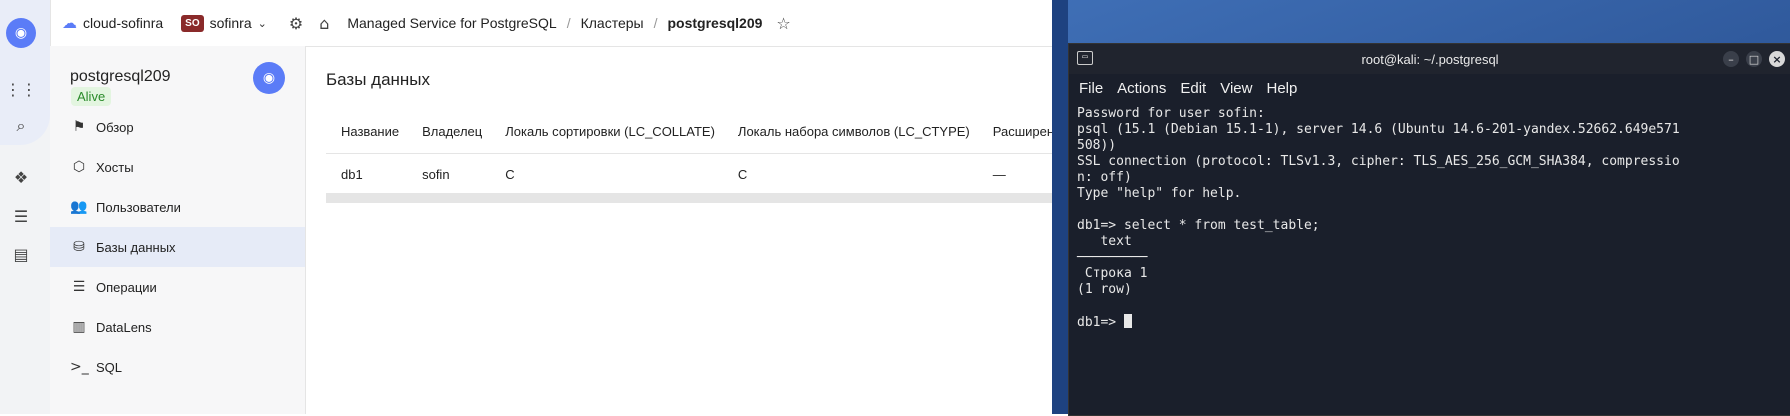 The image size is (1790, 416). I want to click on sidebar-item-label: Обзор, so click(115, 127).